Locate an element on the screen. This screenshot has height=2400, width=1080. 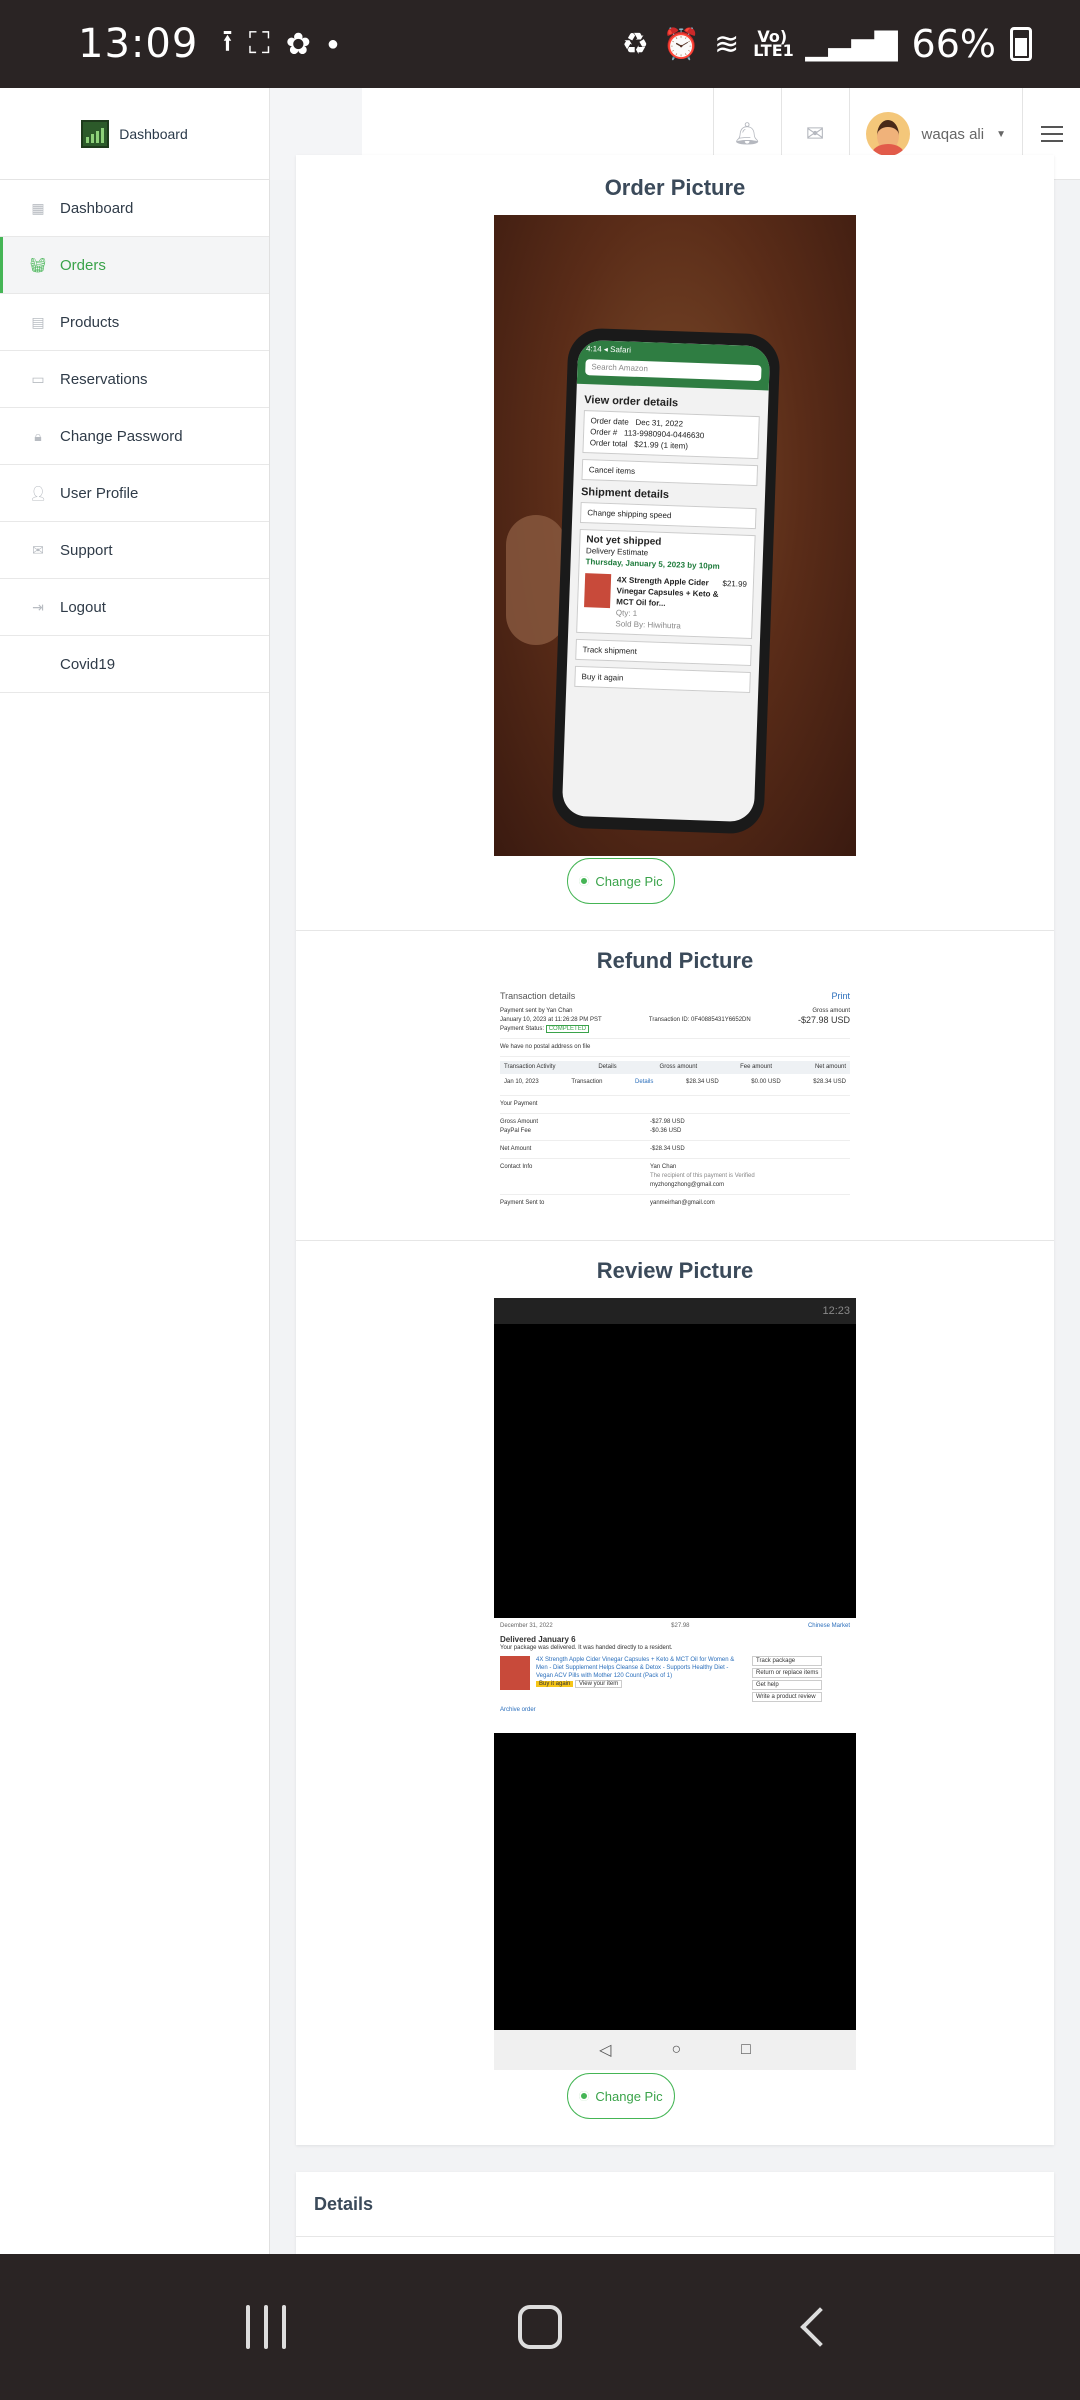
details-title: Details is located at coordinates (344, 2204).